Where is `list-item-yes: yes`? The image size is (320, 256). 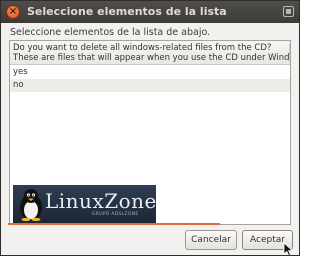
list-item-yes: yes is located at coordinates (150, 72).